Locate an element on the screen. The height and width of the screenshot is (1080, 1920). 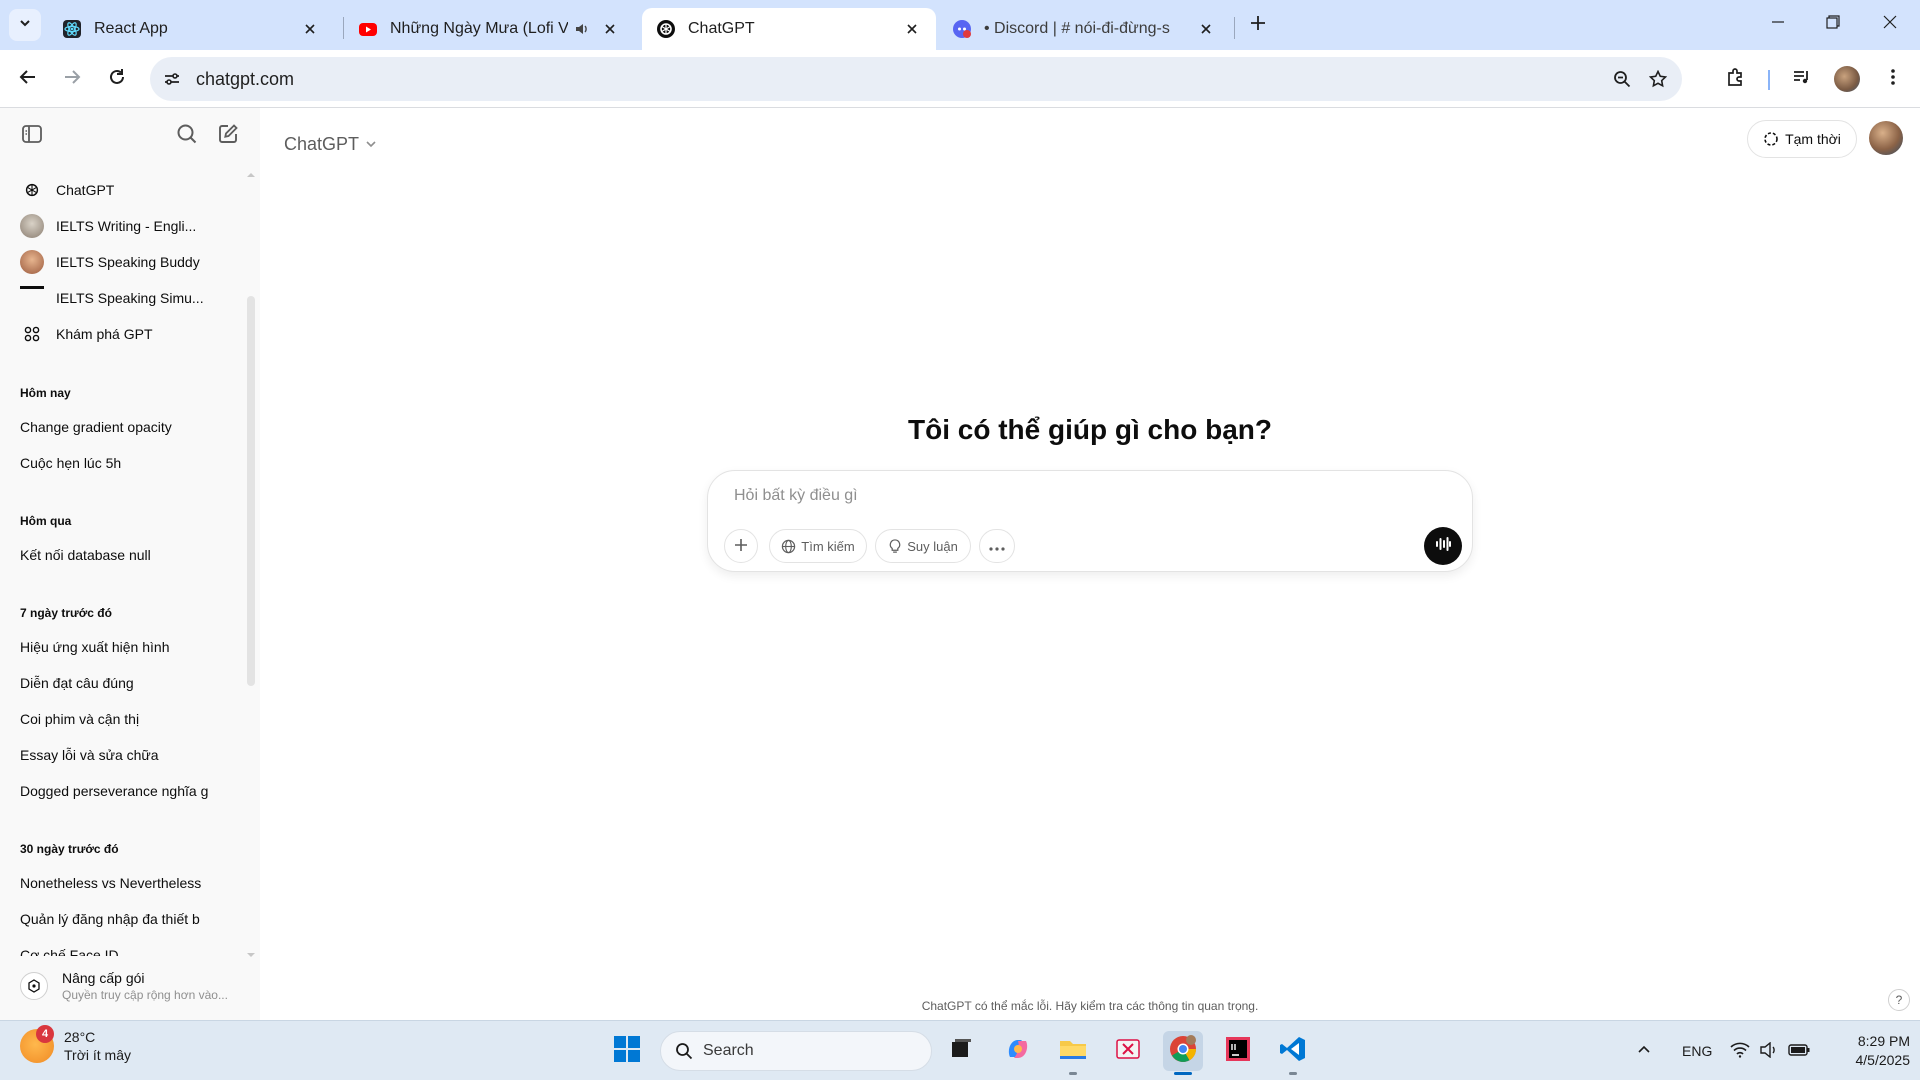
scroll-down-icon is located at coordinates (251, 955).